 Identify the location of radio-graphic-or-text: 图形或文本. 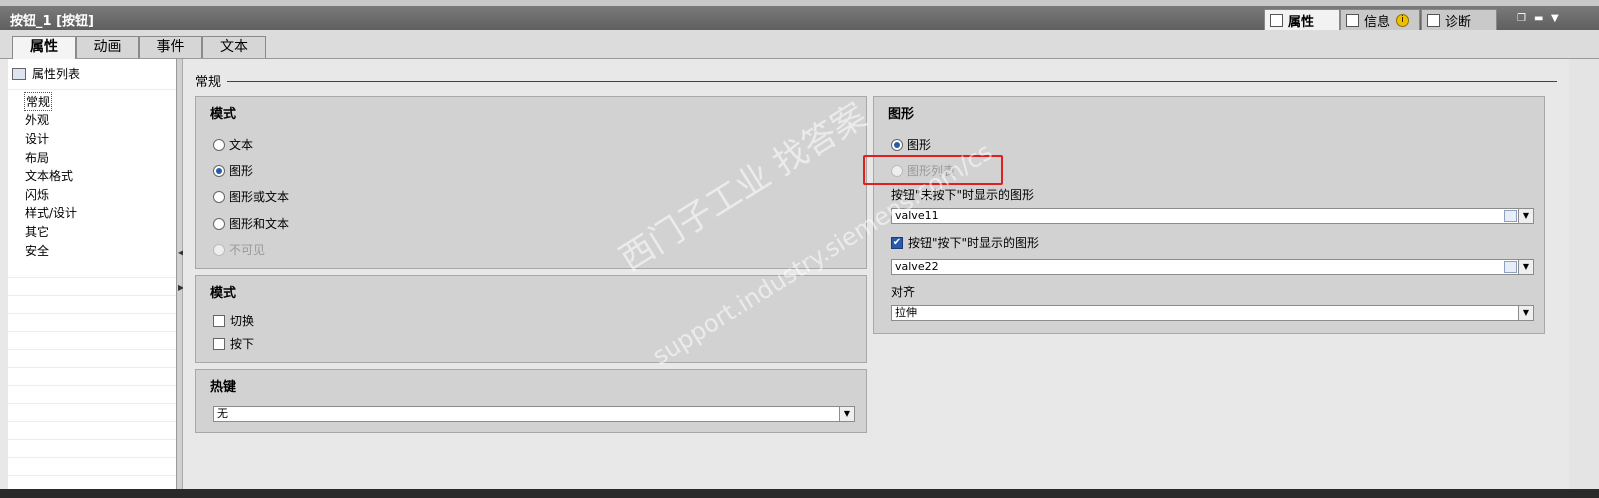
(251, 196).